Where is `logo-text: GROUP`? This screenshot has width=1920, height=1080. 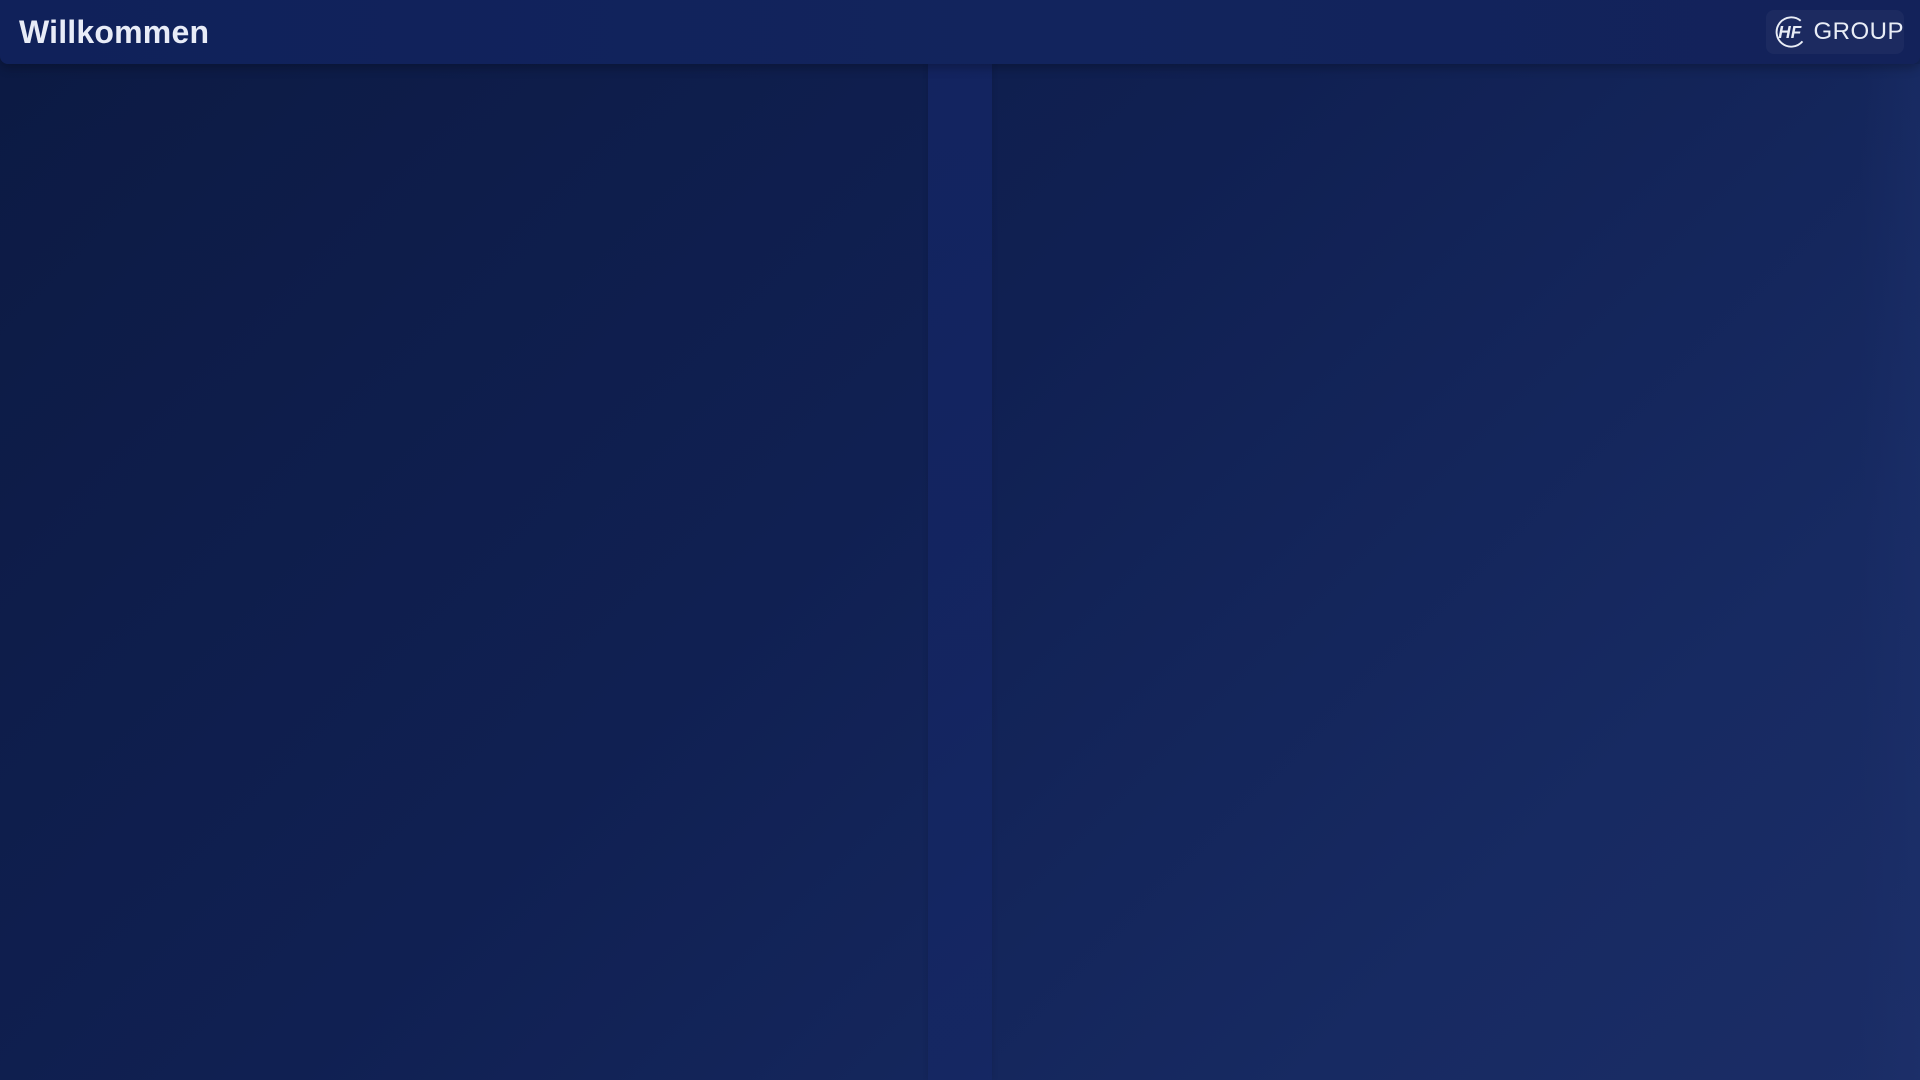
logo-text: GROUP is located at coordinates (1858, 31).